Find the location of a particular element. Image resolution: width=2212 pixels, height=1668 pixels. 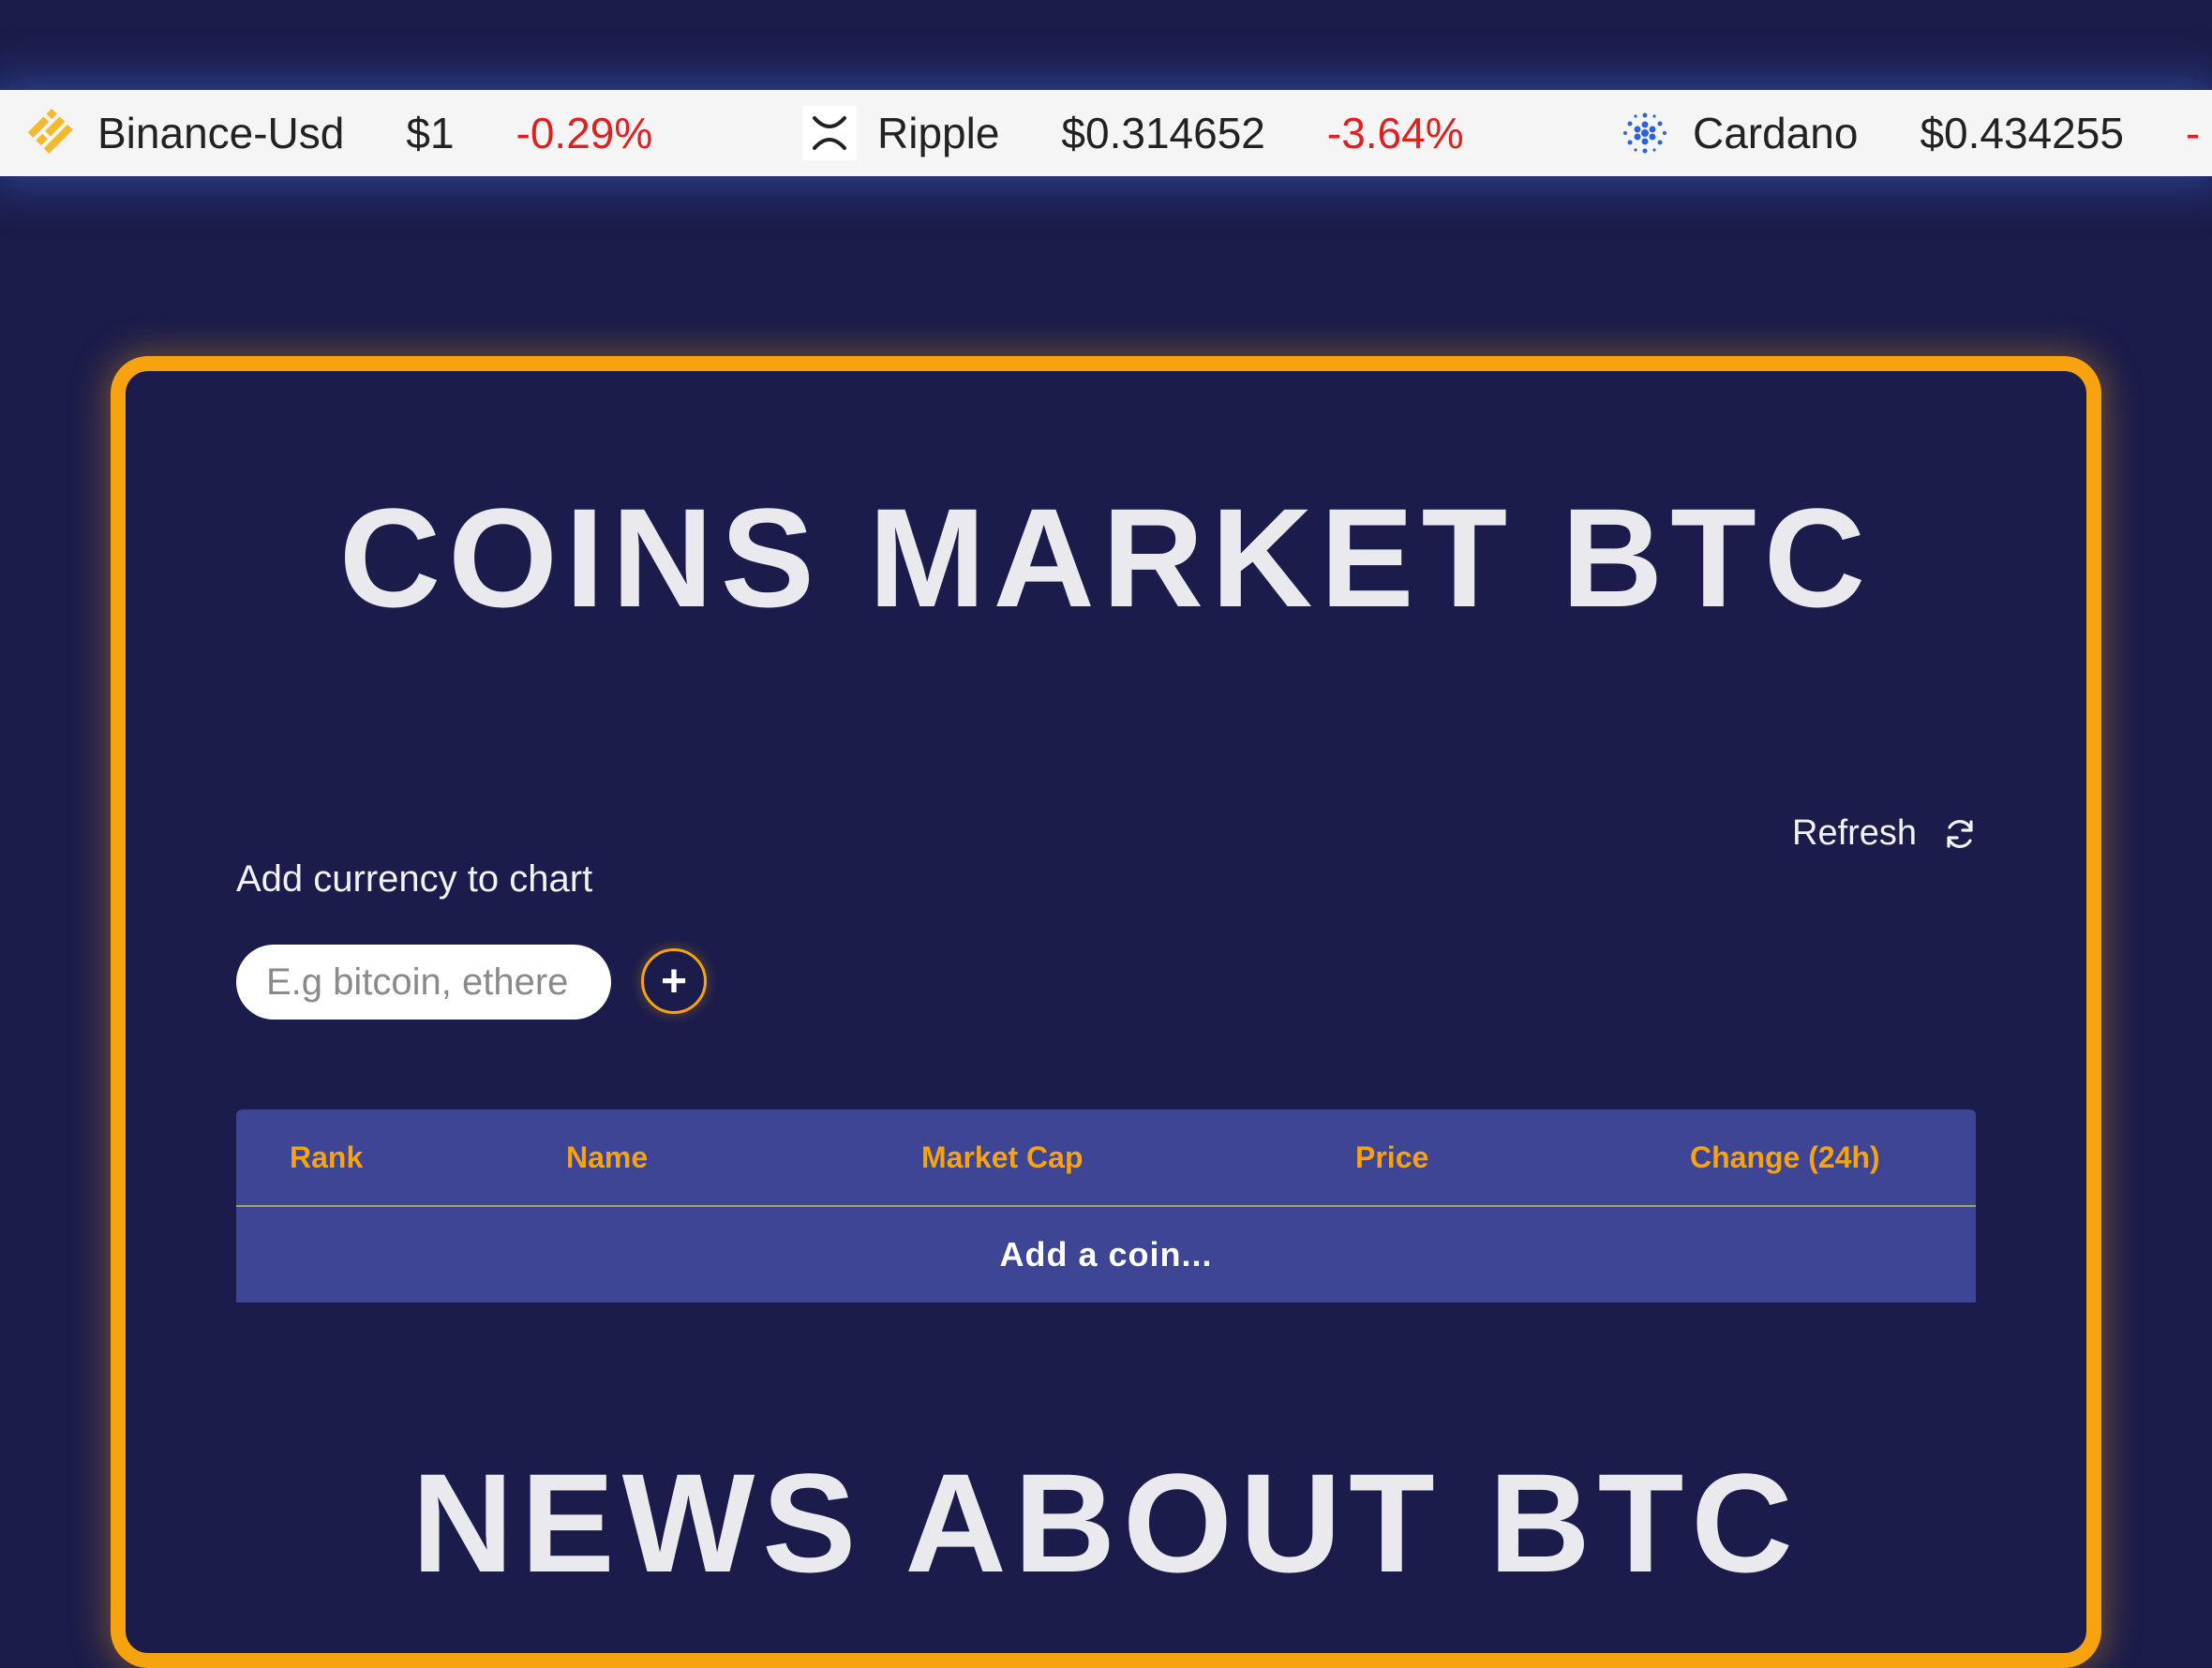

add-currency-label: Add currency to chart is located at coordinates (414, 879).